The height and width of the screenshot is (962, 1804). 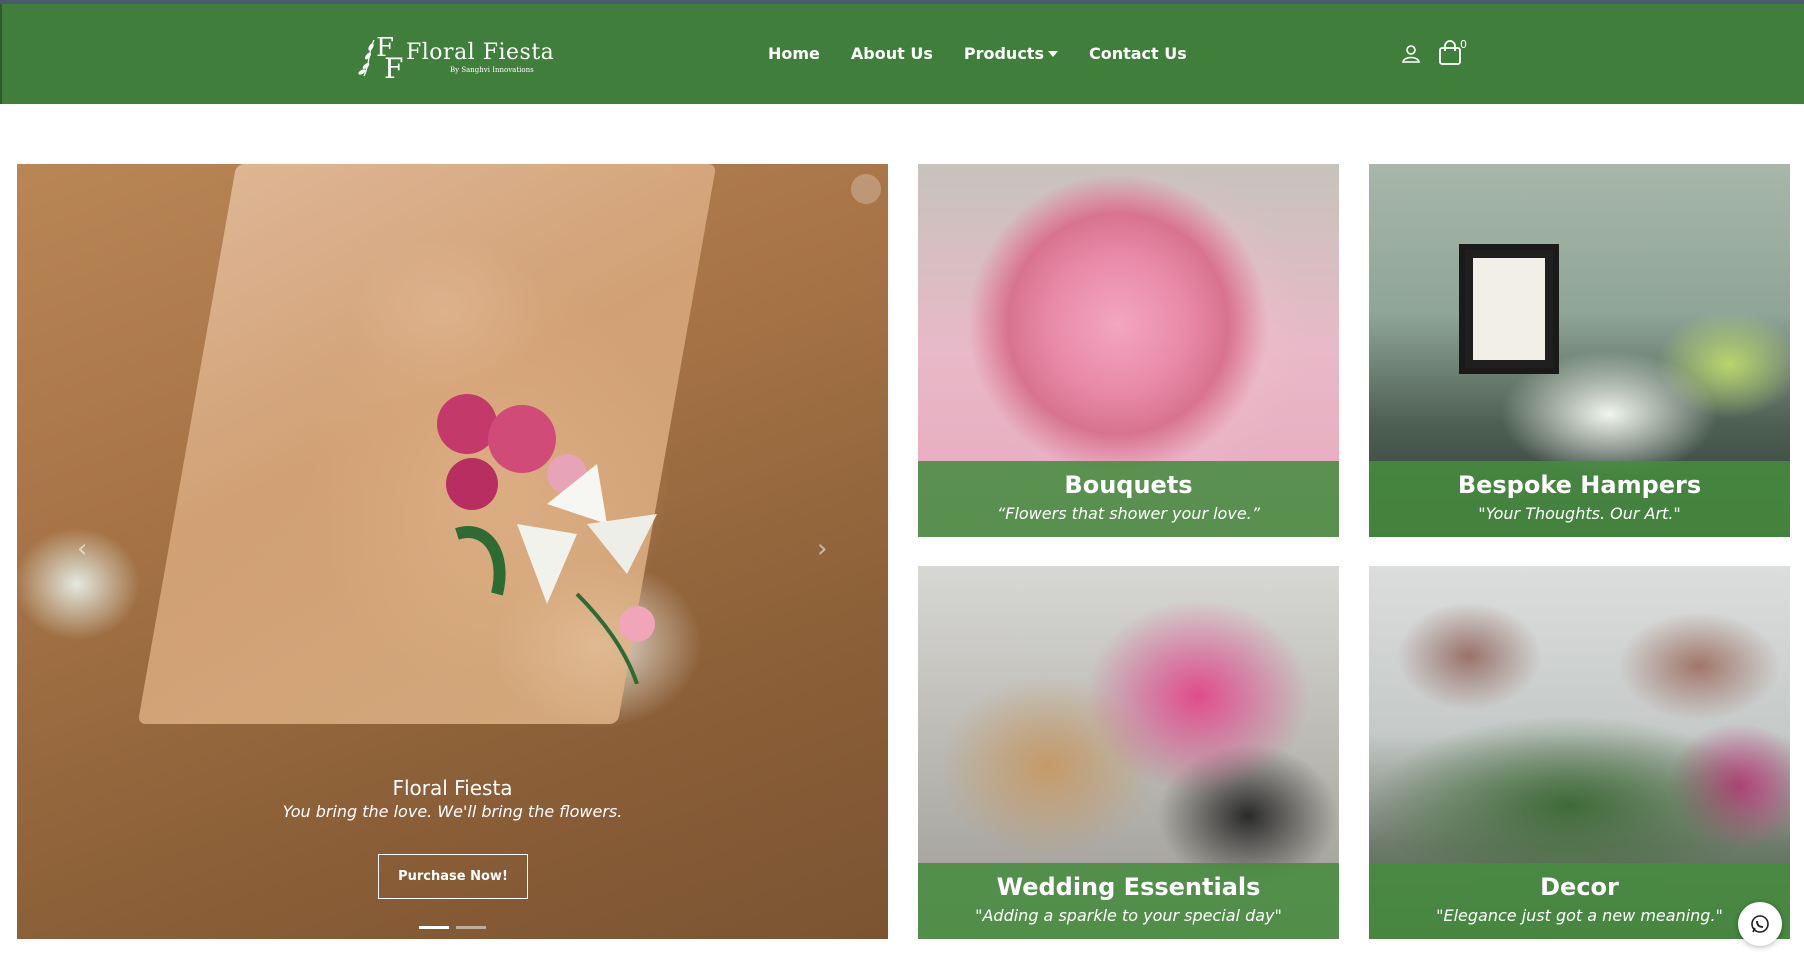 What do you see at coordinates (1579, 513) in the screenshot?
I see `card-tagline: "Your Thoughts. Our Art."` at bounding box center [1579, 513].